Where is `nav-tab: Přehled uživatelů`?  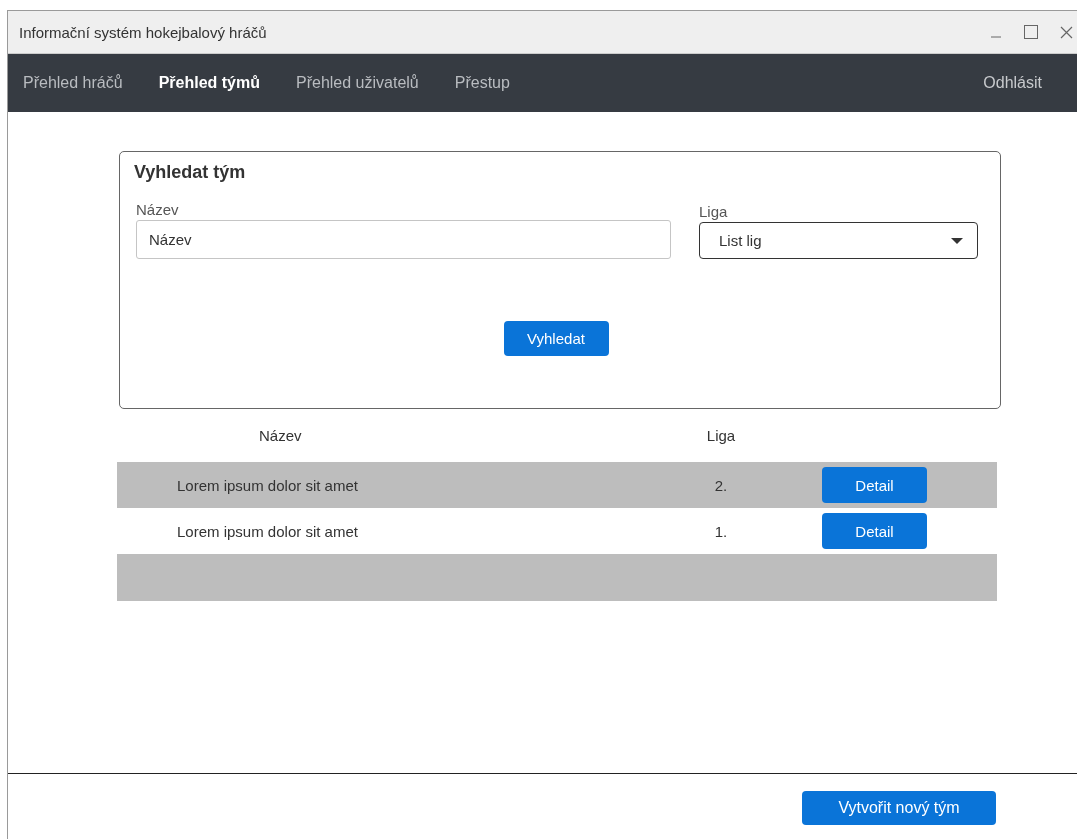
nav-tab: Přehled uživatelů is located at coordinates (357, 83).